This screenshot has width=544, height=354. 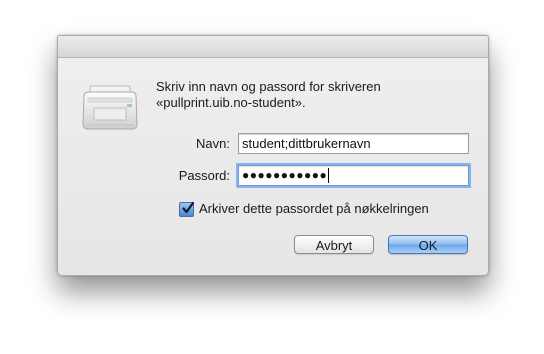 I want to click on name-field-value: student;dittbrukernavn, so click(x=306, y=143).